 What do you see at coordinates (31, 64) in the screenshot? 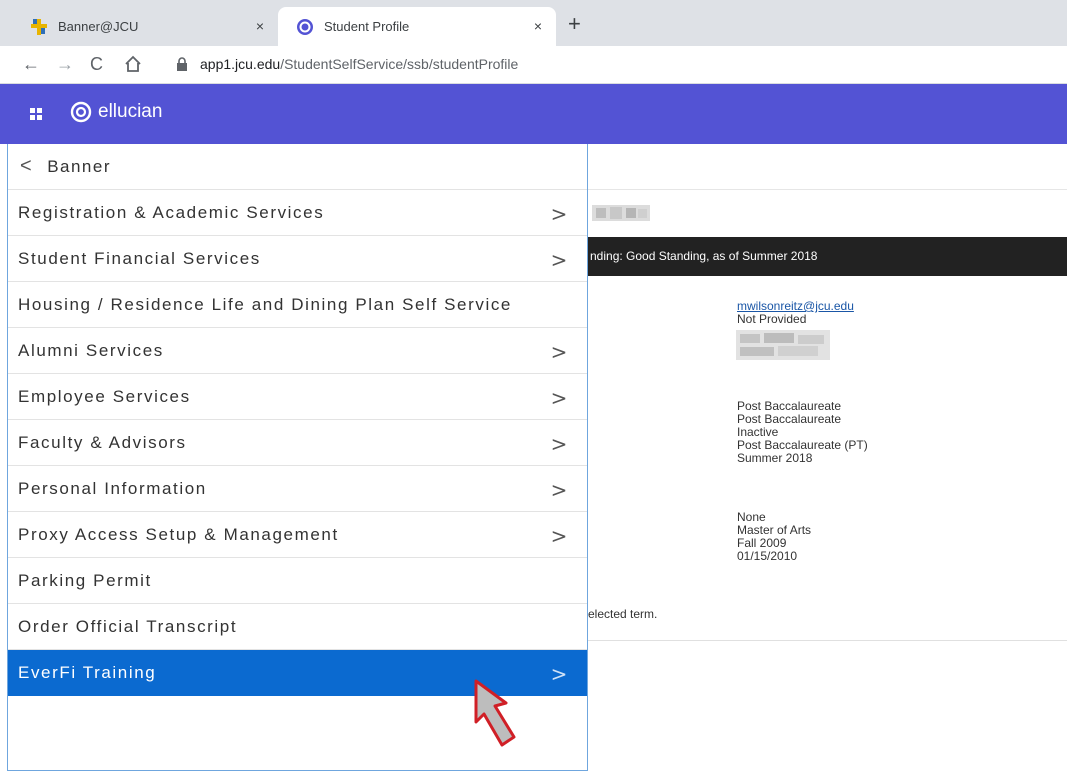
I see `back-arrow-icon: ←` at bounding box center [31, 64].